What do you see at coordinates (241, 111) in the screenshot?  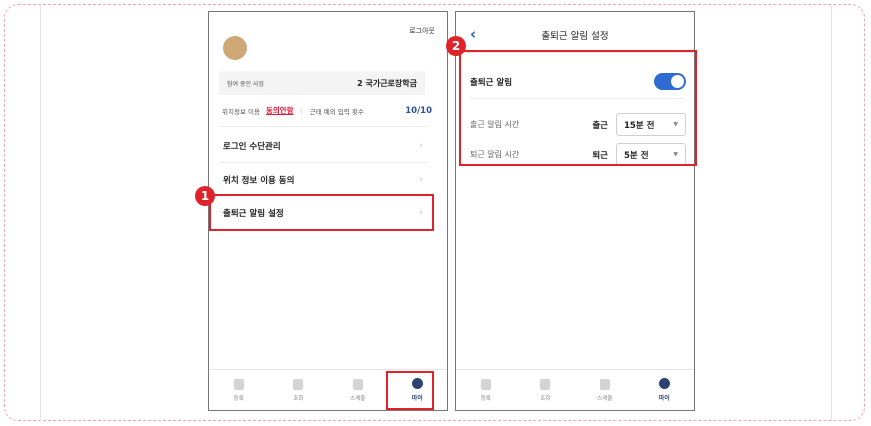 I see `location-label: 위치정보 이용` at bounding box center [241, 111].